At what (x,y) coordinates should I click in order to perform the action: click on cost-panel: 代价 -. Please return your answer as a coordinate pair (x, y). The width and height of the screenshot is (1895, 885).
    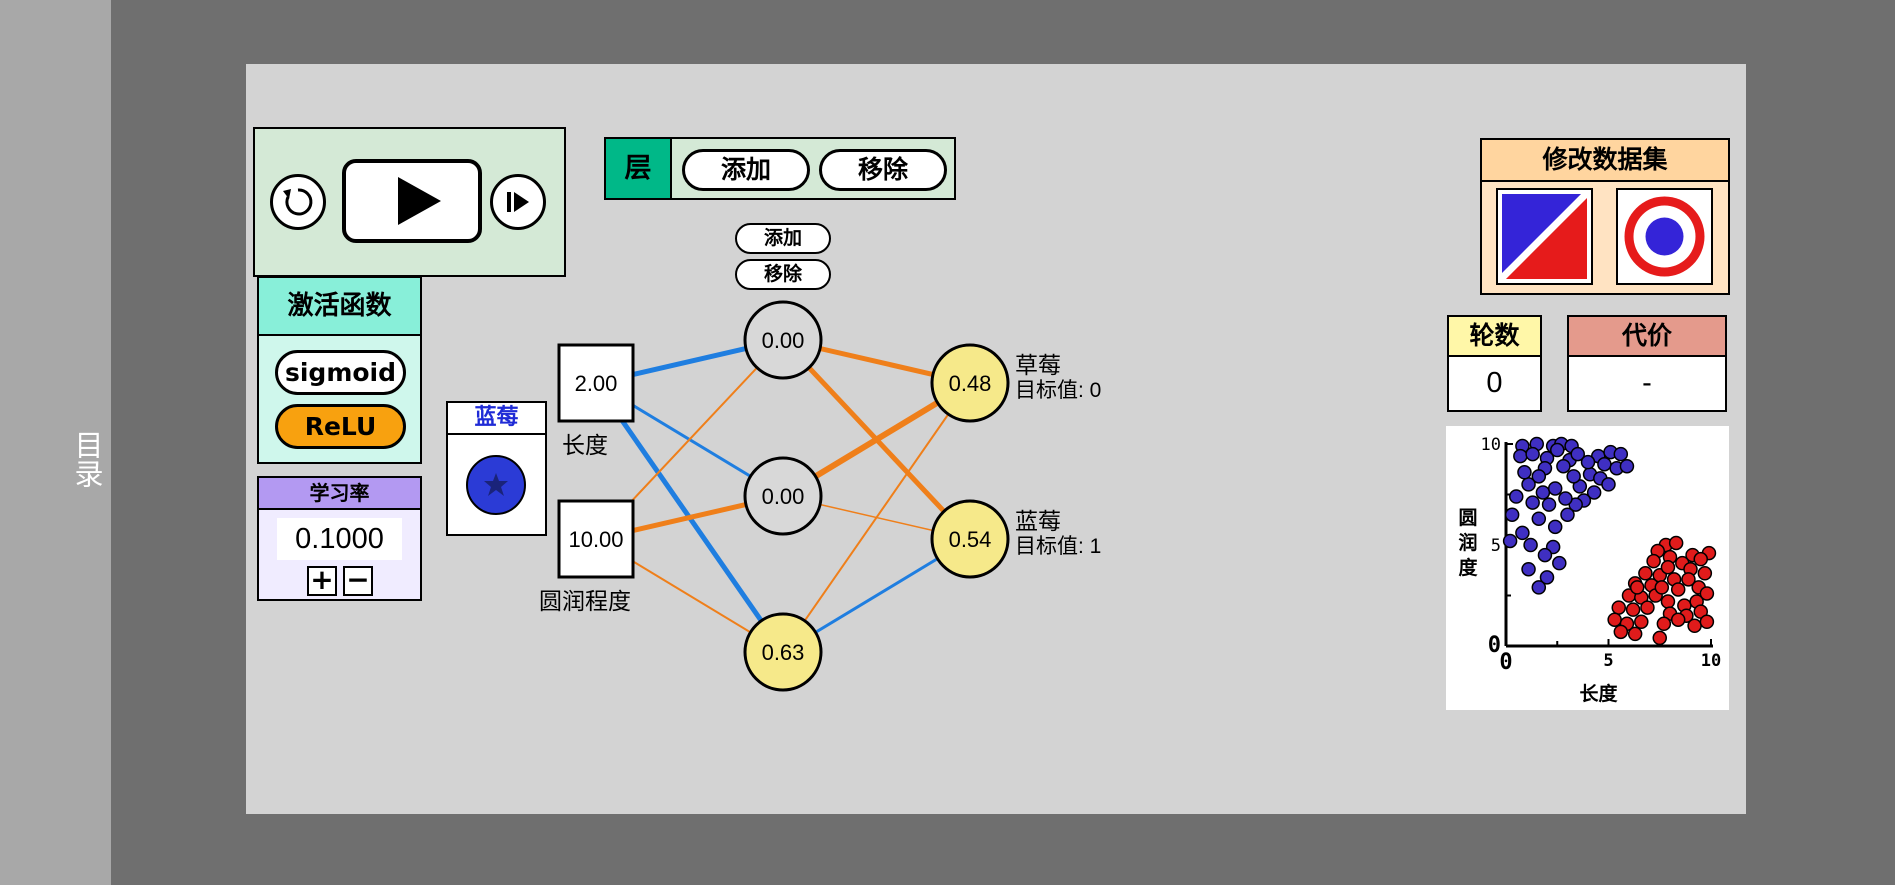
    Looking at the image, I should click on (1647, 363).